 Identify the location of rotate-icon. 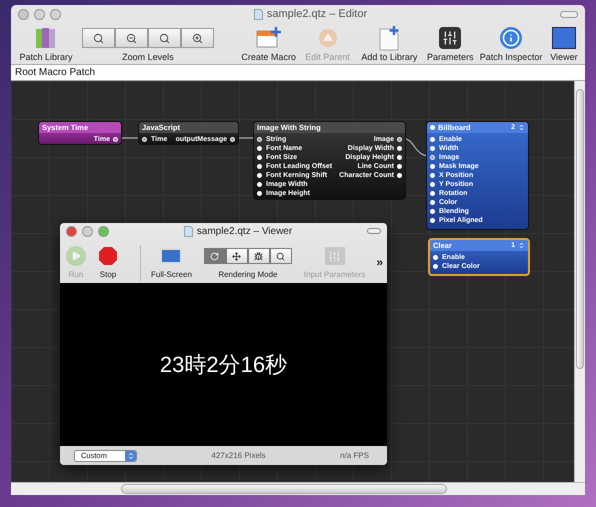
(215, 256).